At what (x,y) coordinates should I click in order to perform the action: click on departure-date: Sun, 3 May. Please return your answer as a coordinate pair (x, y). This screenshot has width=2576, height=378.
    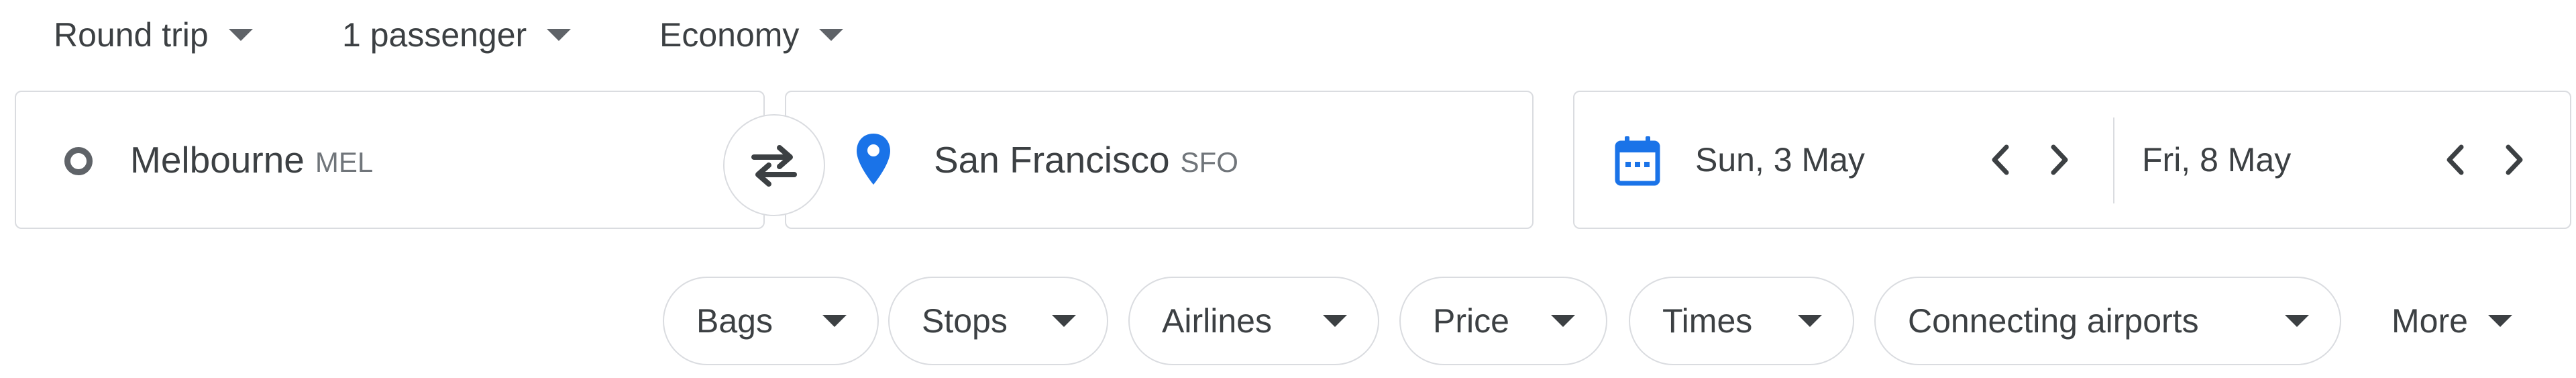
    Looking at the image, I should click on (1780, 160).